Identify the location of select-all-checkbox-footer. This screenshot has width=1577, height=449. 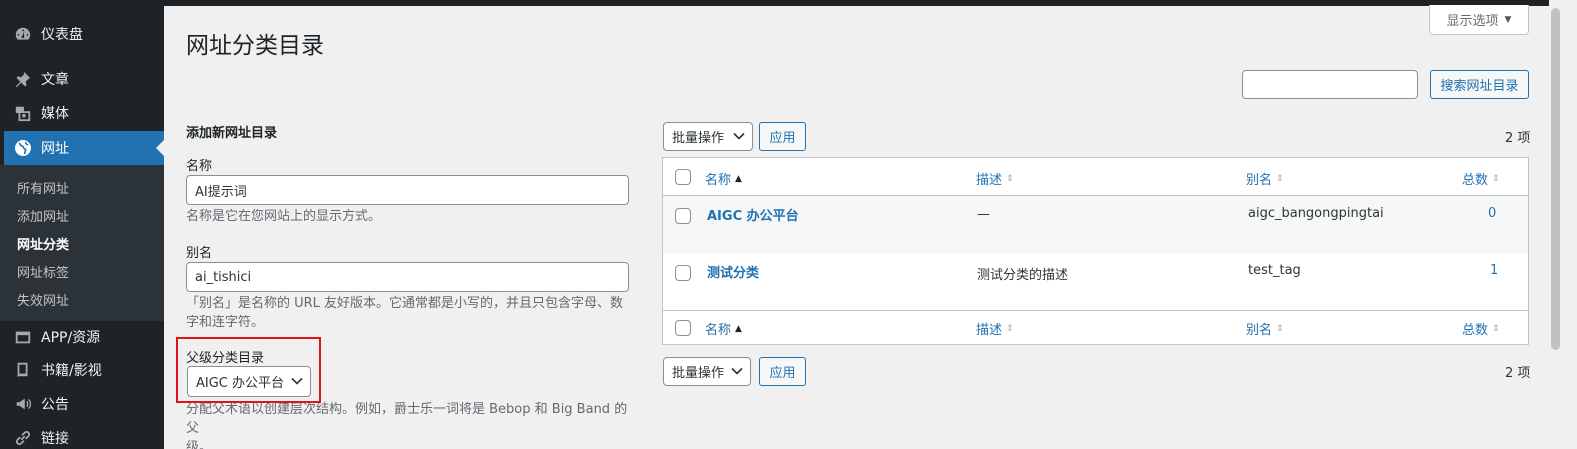
(683, 328).